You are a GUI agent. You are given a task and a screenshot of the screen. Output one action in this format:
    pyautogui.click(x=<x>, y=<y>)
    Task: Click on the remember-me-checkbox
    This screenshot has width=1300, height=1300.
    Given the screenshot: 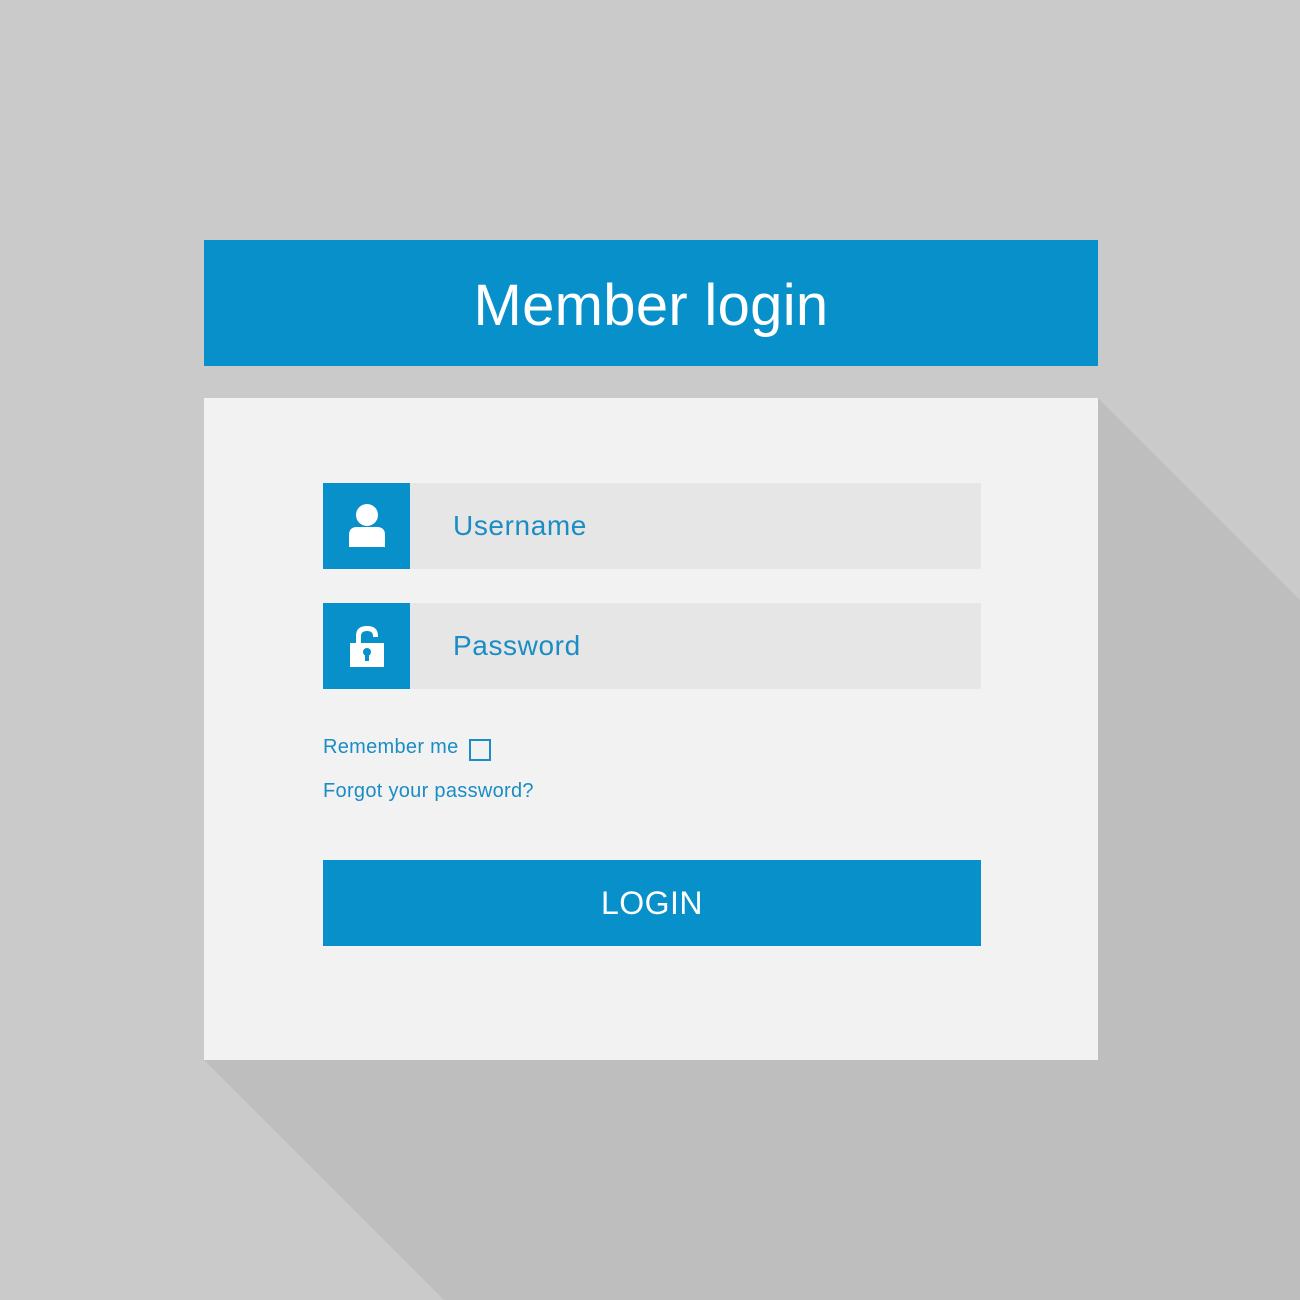 What is the action you would take?
    pyautogui.click(x=479, y=749)
    